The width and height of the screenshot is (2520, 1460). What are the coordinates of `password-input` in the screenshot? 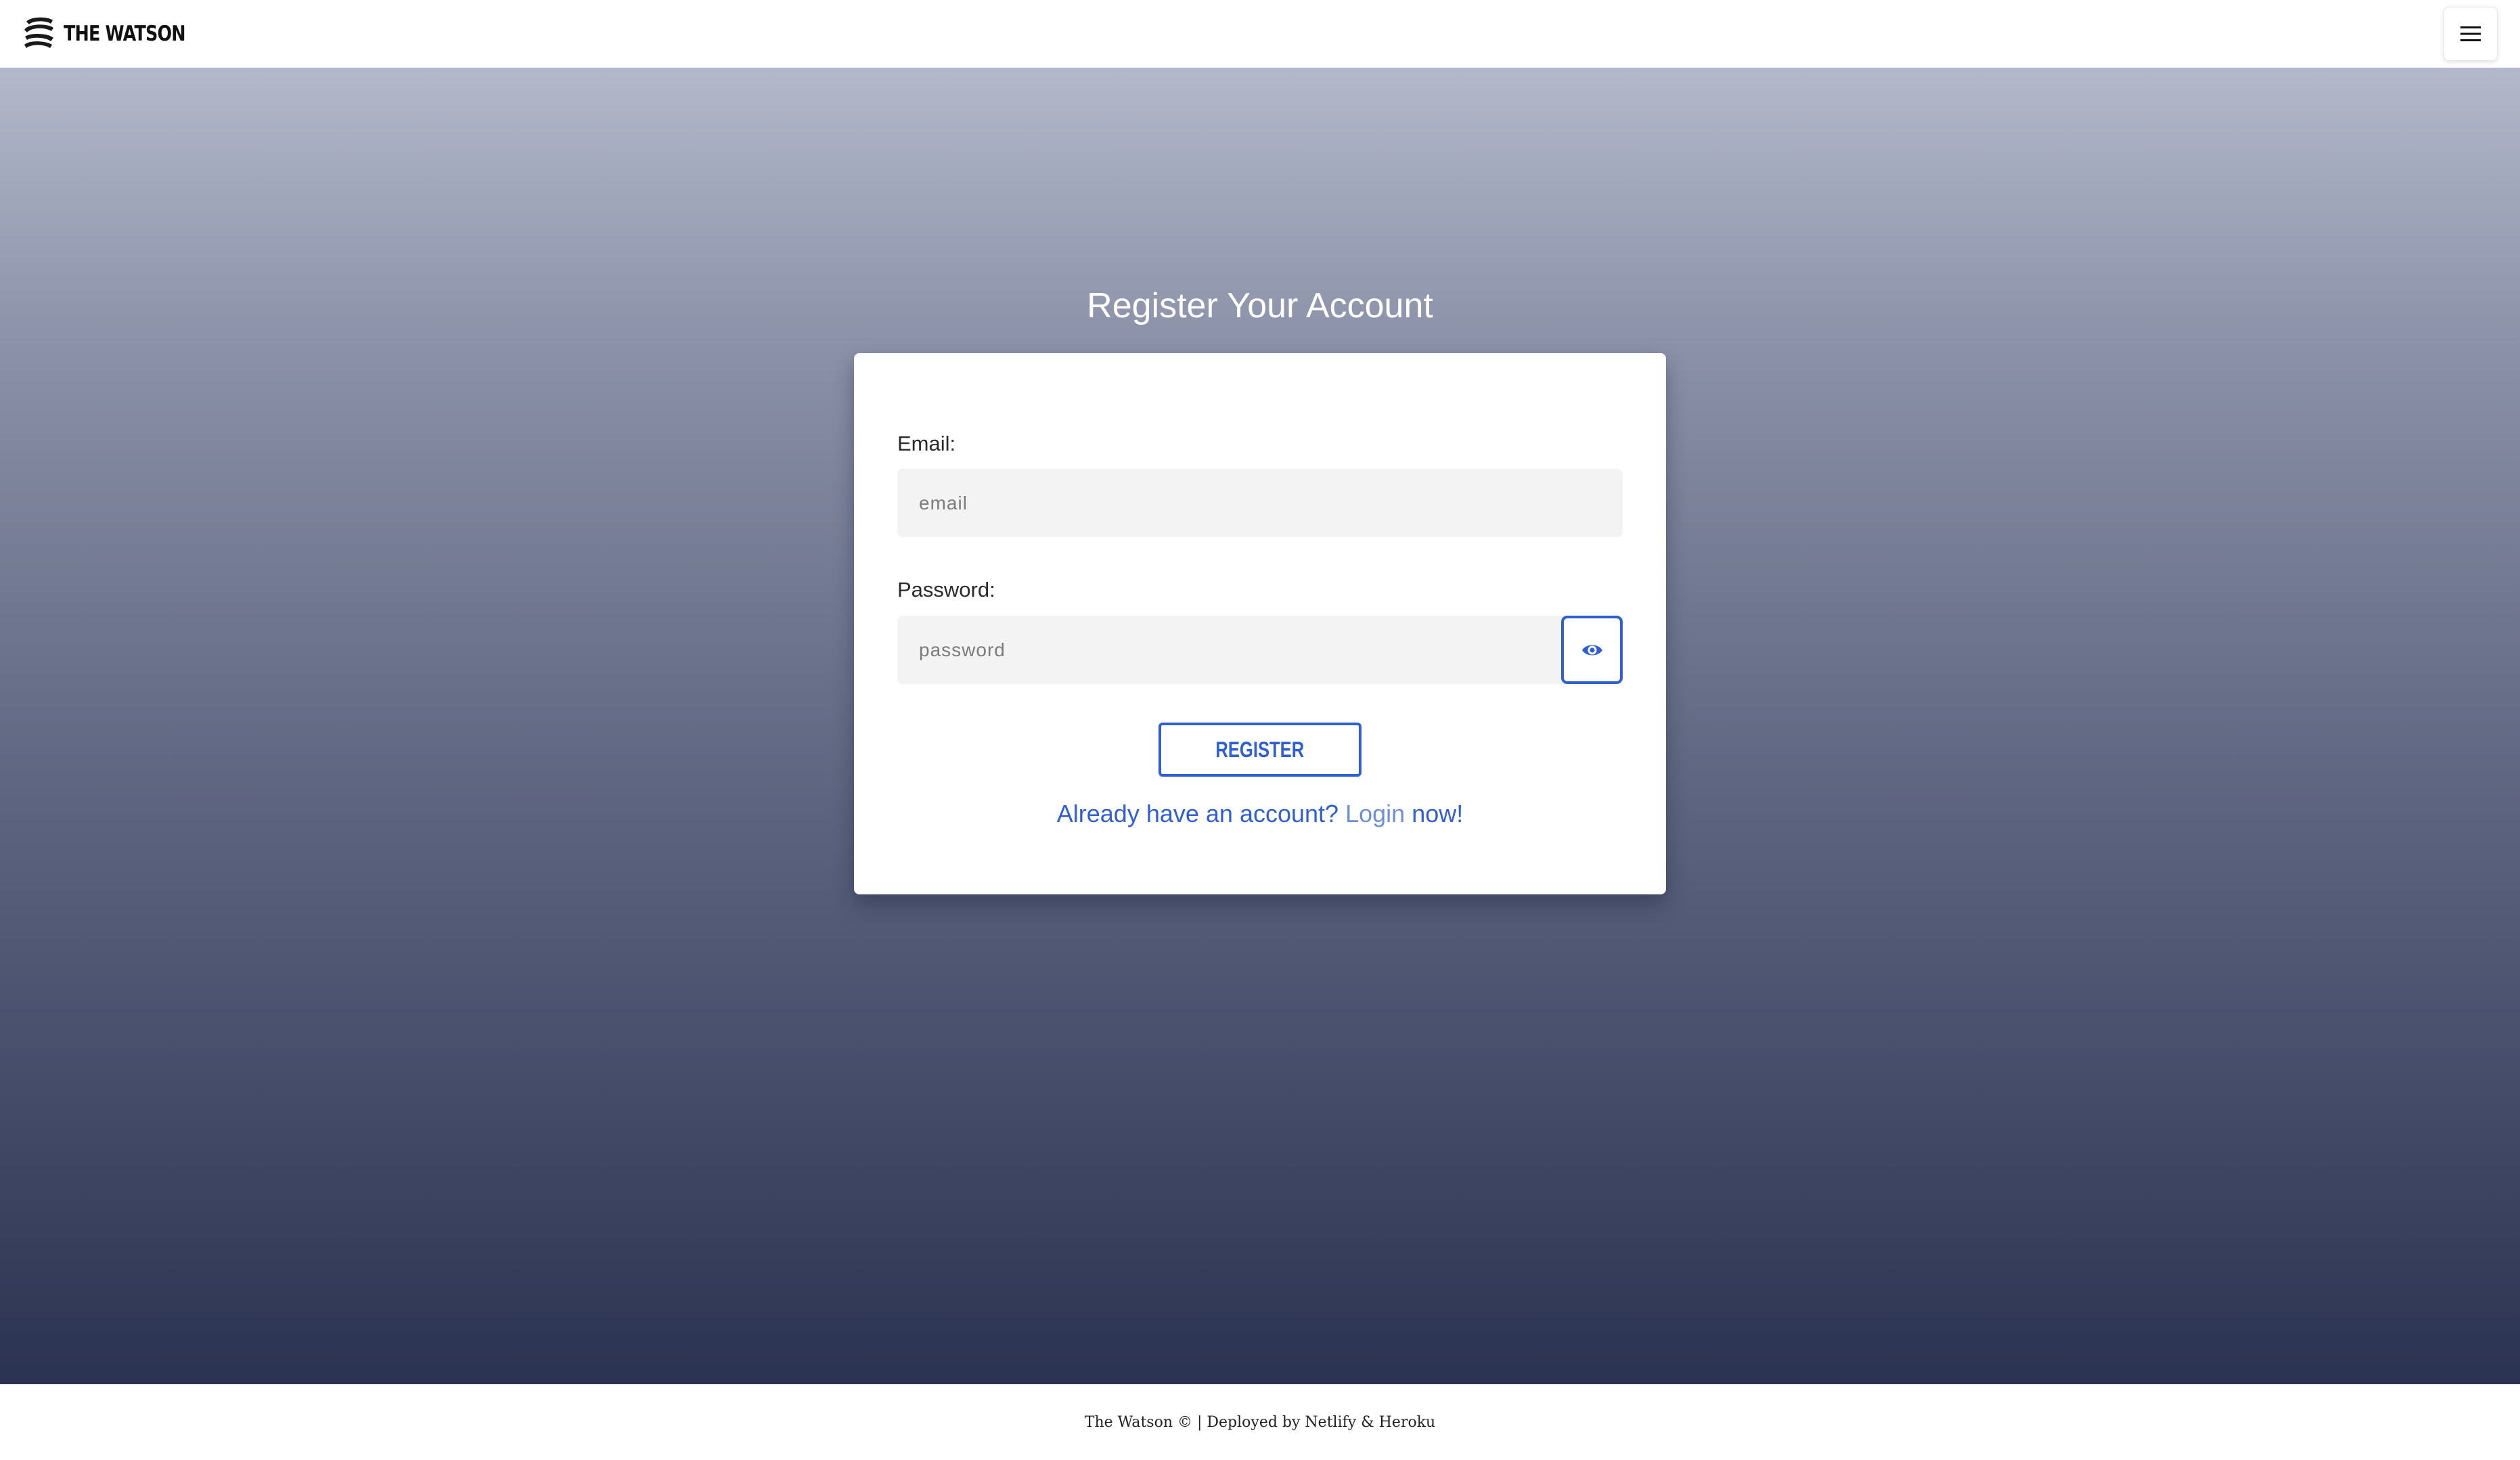 It's located at (1235, 650).